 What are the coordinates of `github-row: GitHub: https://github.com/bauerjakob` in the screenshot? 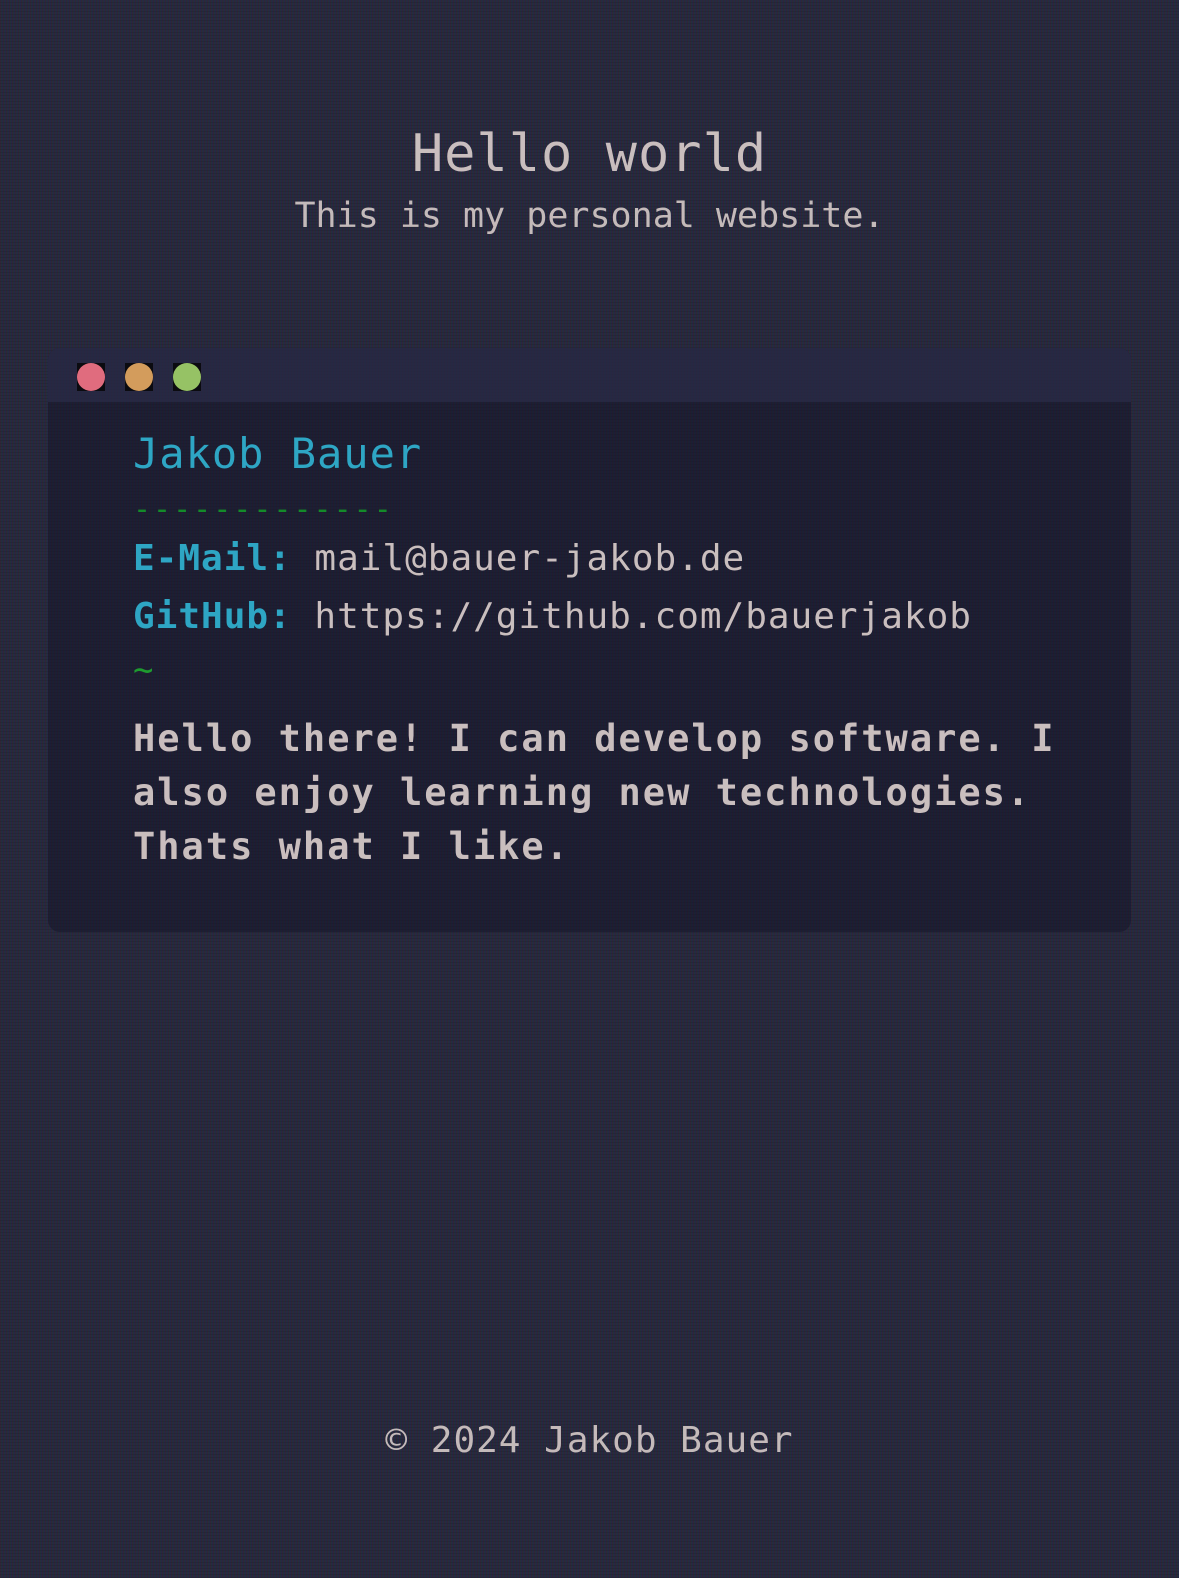 It's located at (598, 617).